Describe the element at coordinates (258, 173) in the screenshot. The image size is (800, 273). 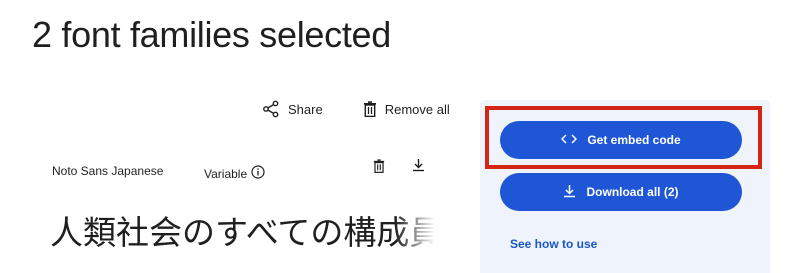
I see `info-icon` at that location.